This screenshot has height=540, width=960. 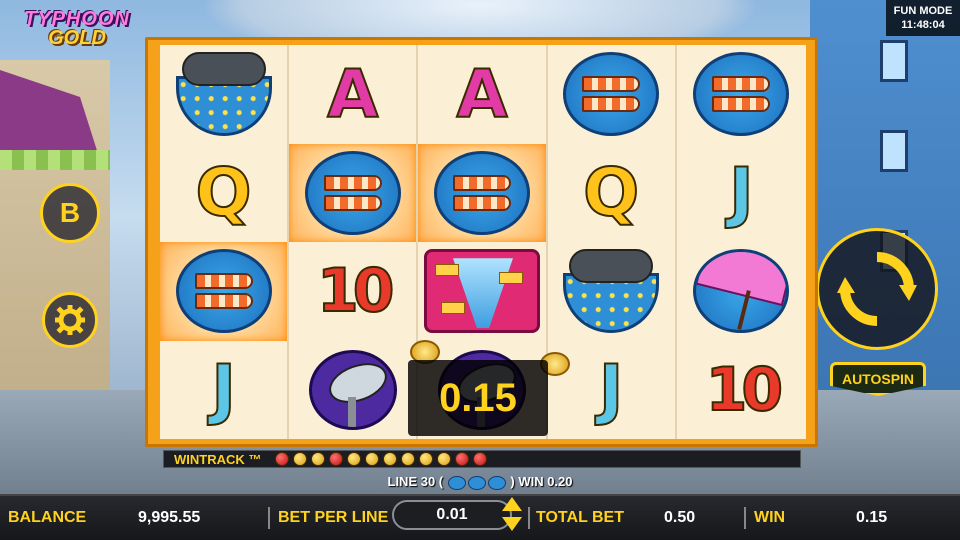 I want to click on line-info-prefix: LINE 30 (, so click(x=415, y=481).